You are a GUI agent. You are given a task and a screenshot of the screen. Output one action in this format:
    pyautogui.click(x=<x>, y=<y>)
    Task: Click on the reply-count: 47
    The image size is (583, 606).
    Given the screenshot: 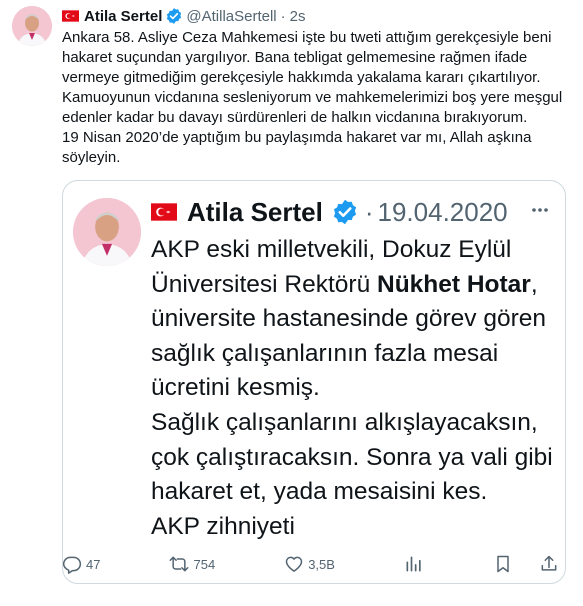 What is the action you would take?
    pyautogui.click(x=93, y=564)
    